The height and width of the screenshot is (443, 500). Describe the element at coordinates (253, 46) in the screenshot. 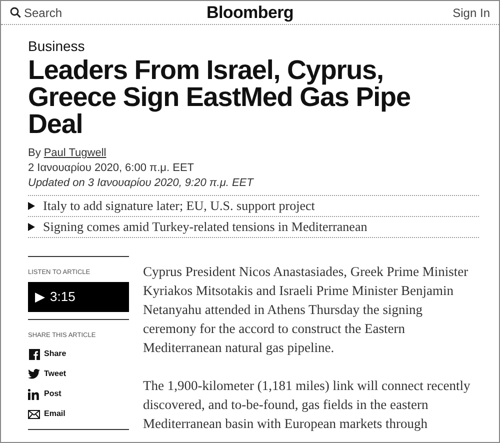

I see `section-label: Business` at that location.